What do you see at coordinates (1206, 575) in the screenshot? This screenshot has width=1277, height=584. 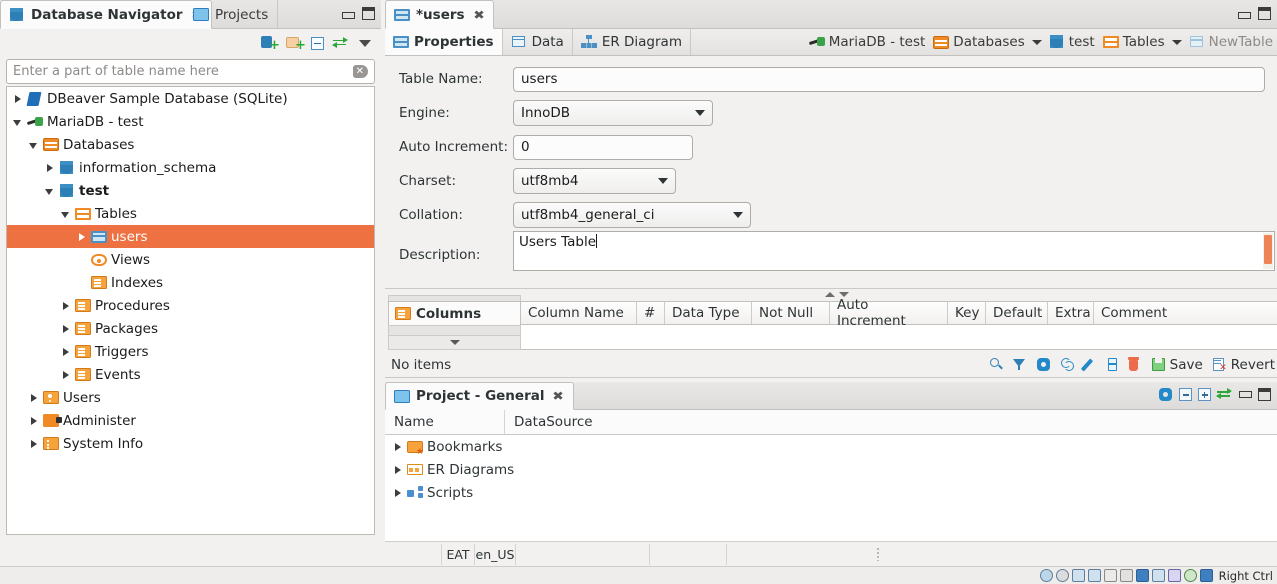 I see `keyboard-icon` at bounding box center [1206, 575].